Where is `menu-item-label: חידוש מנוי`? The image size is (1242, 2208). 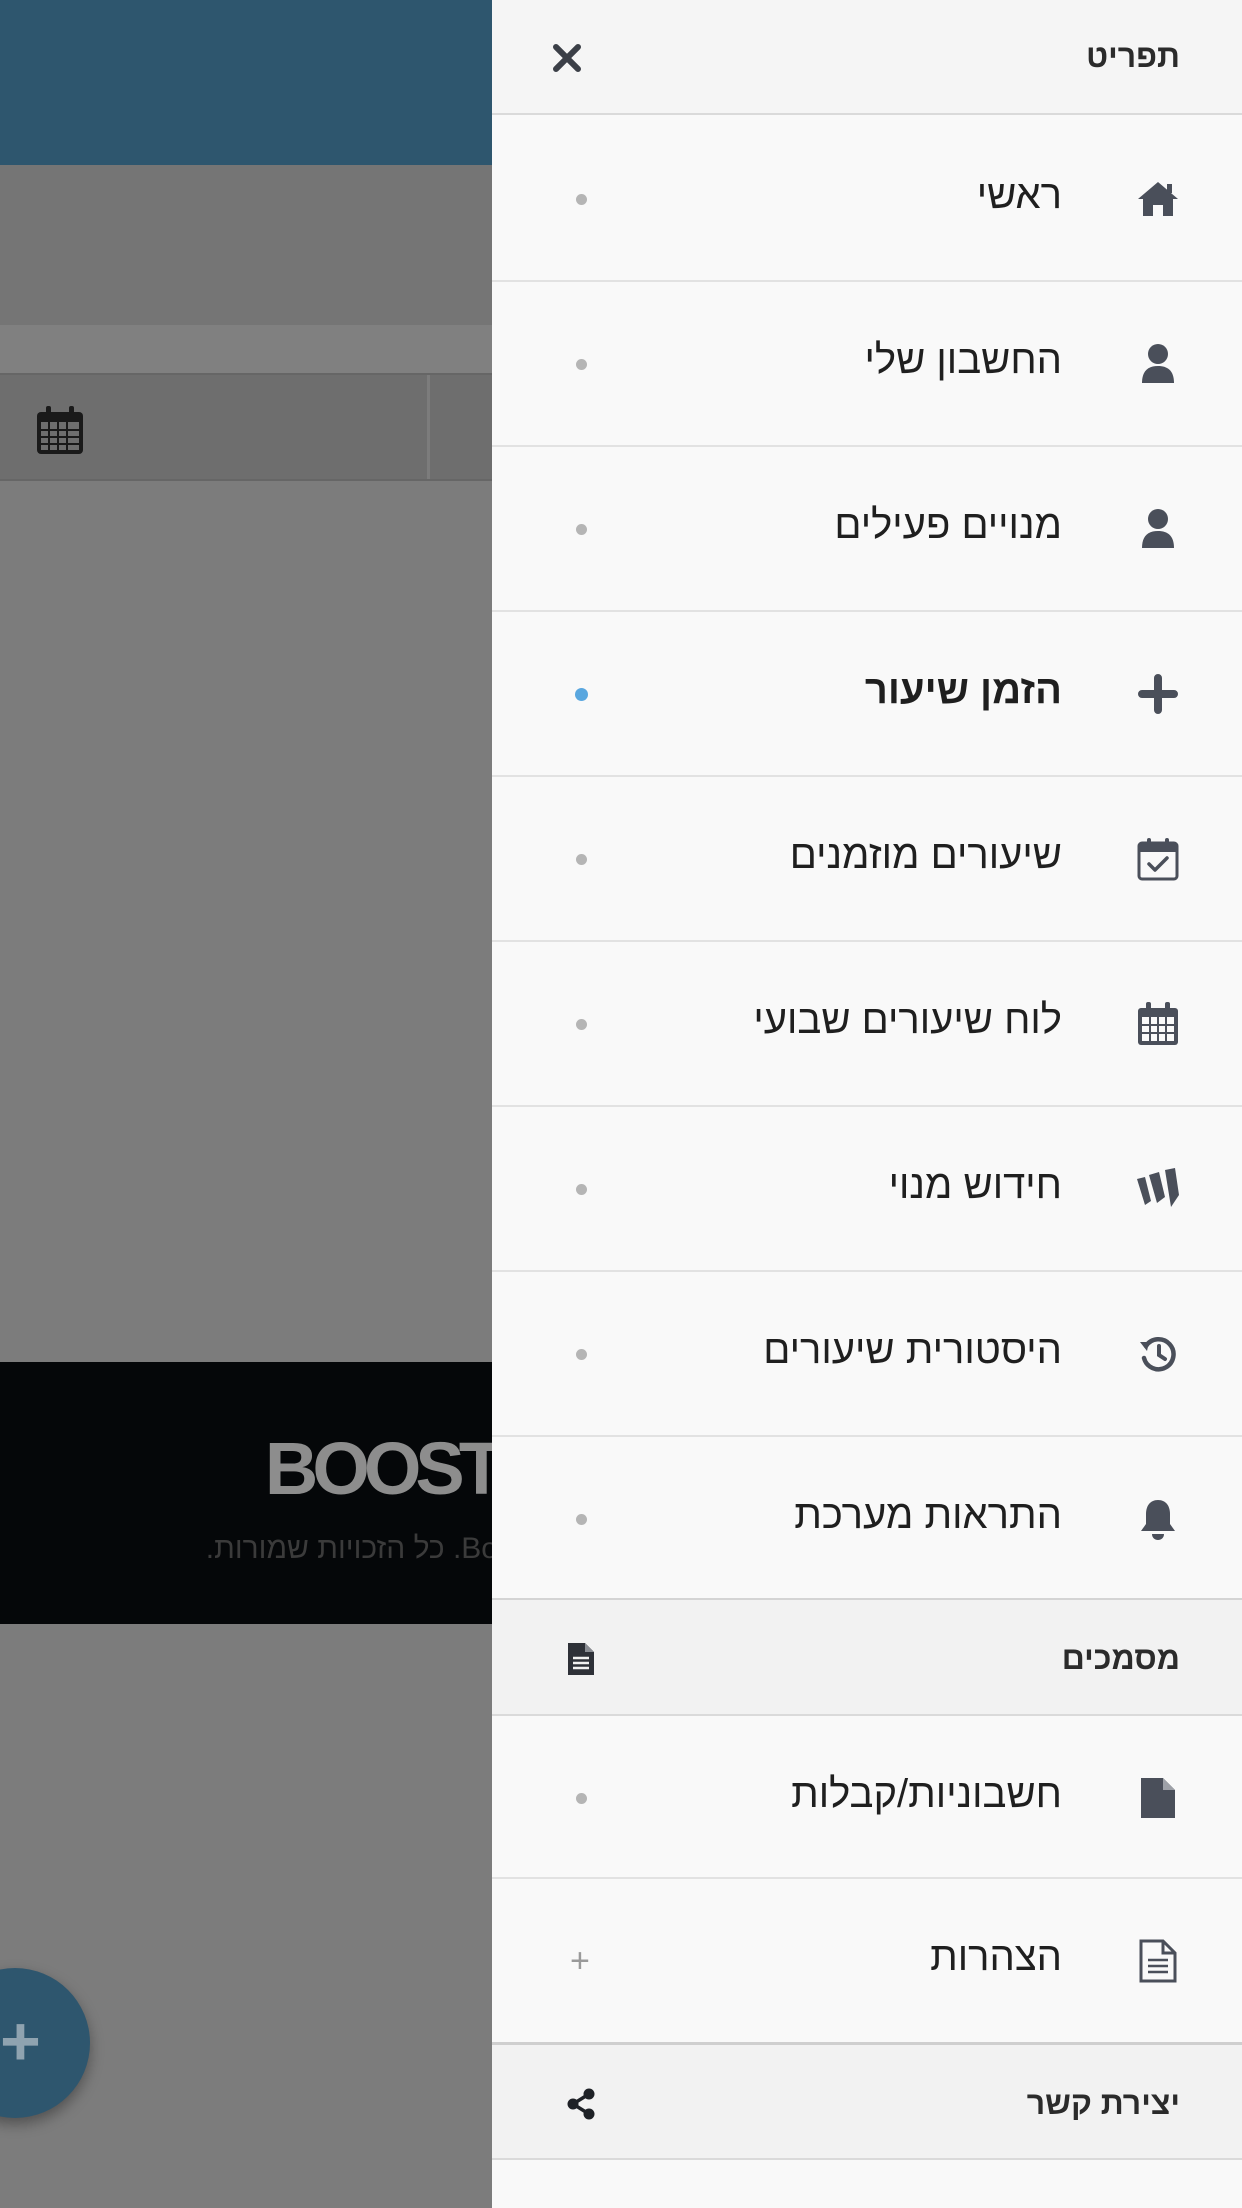
menu-item-label: חידוש מנוי is located at coordinates (975, 1185).